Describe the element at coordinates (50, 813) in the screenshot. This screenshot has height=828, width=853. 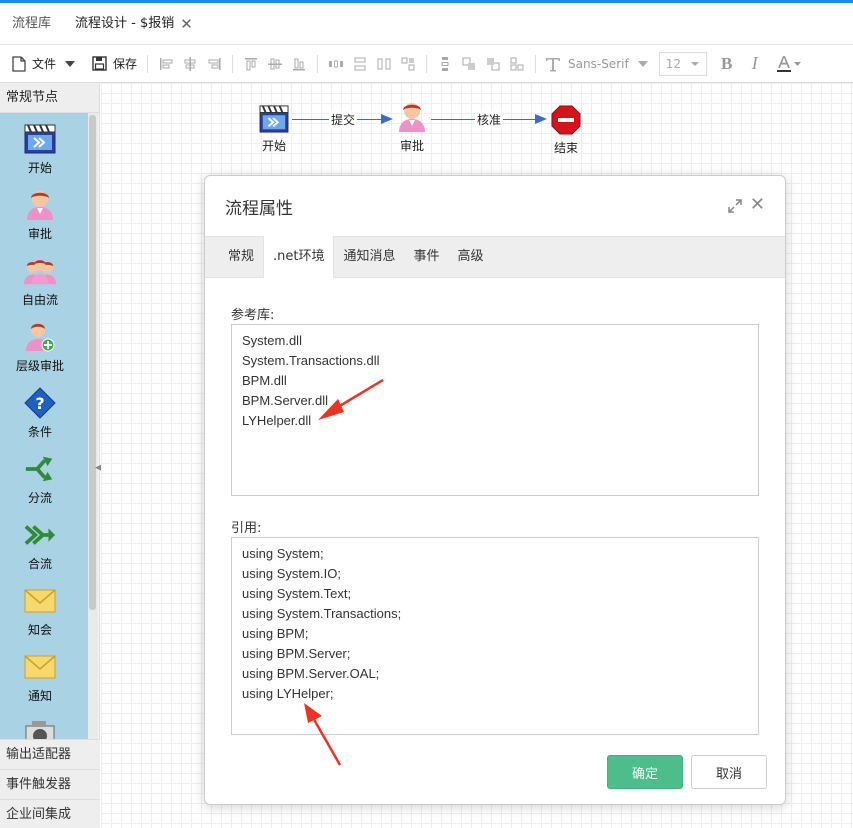
I see `sidebar-section-b2b-integration: 企业间集成` at that location.